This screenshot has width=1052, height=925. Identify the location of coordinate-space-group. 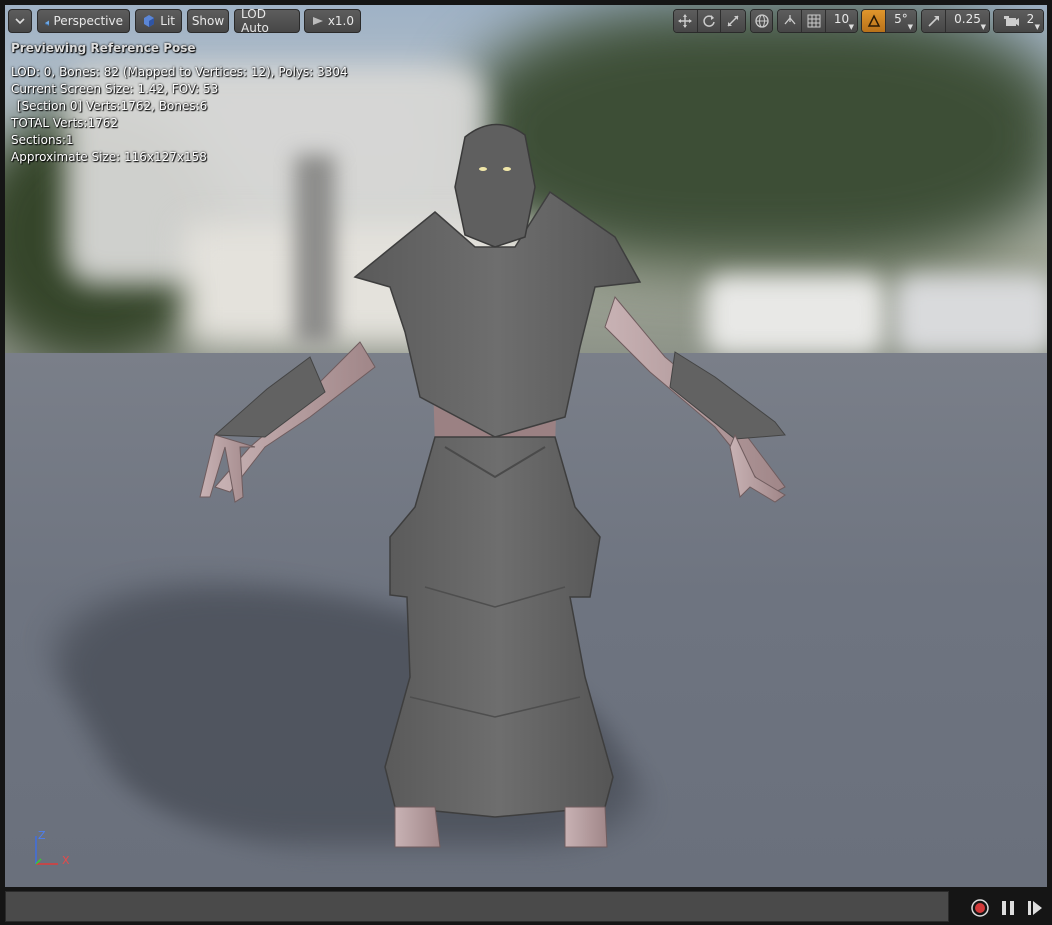
(761, 21).